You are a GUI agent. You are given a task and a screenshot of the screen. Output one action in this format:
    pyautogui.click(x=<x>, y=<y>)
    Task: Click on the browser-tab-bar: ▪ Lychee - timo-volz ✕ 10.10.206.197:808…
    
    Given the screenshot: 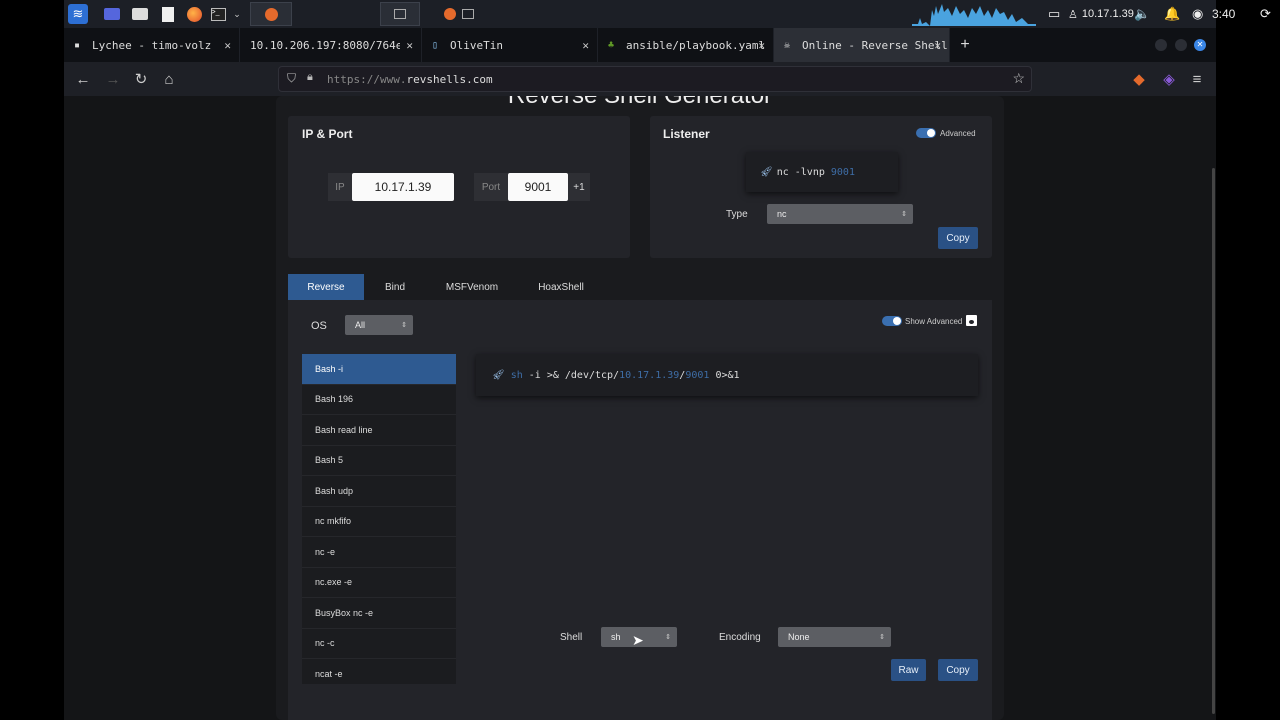 What is the action you would take?
    pyautogui.click(x=640, y=45)
    